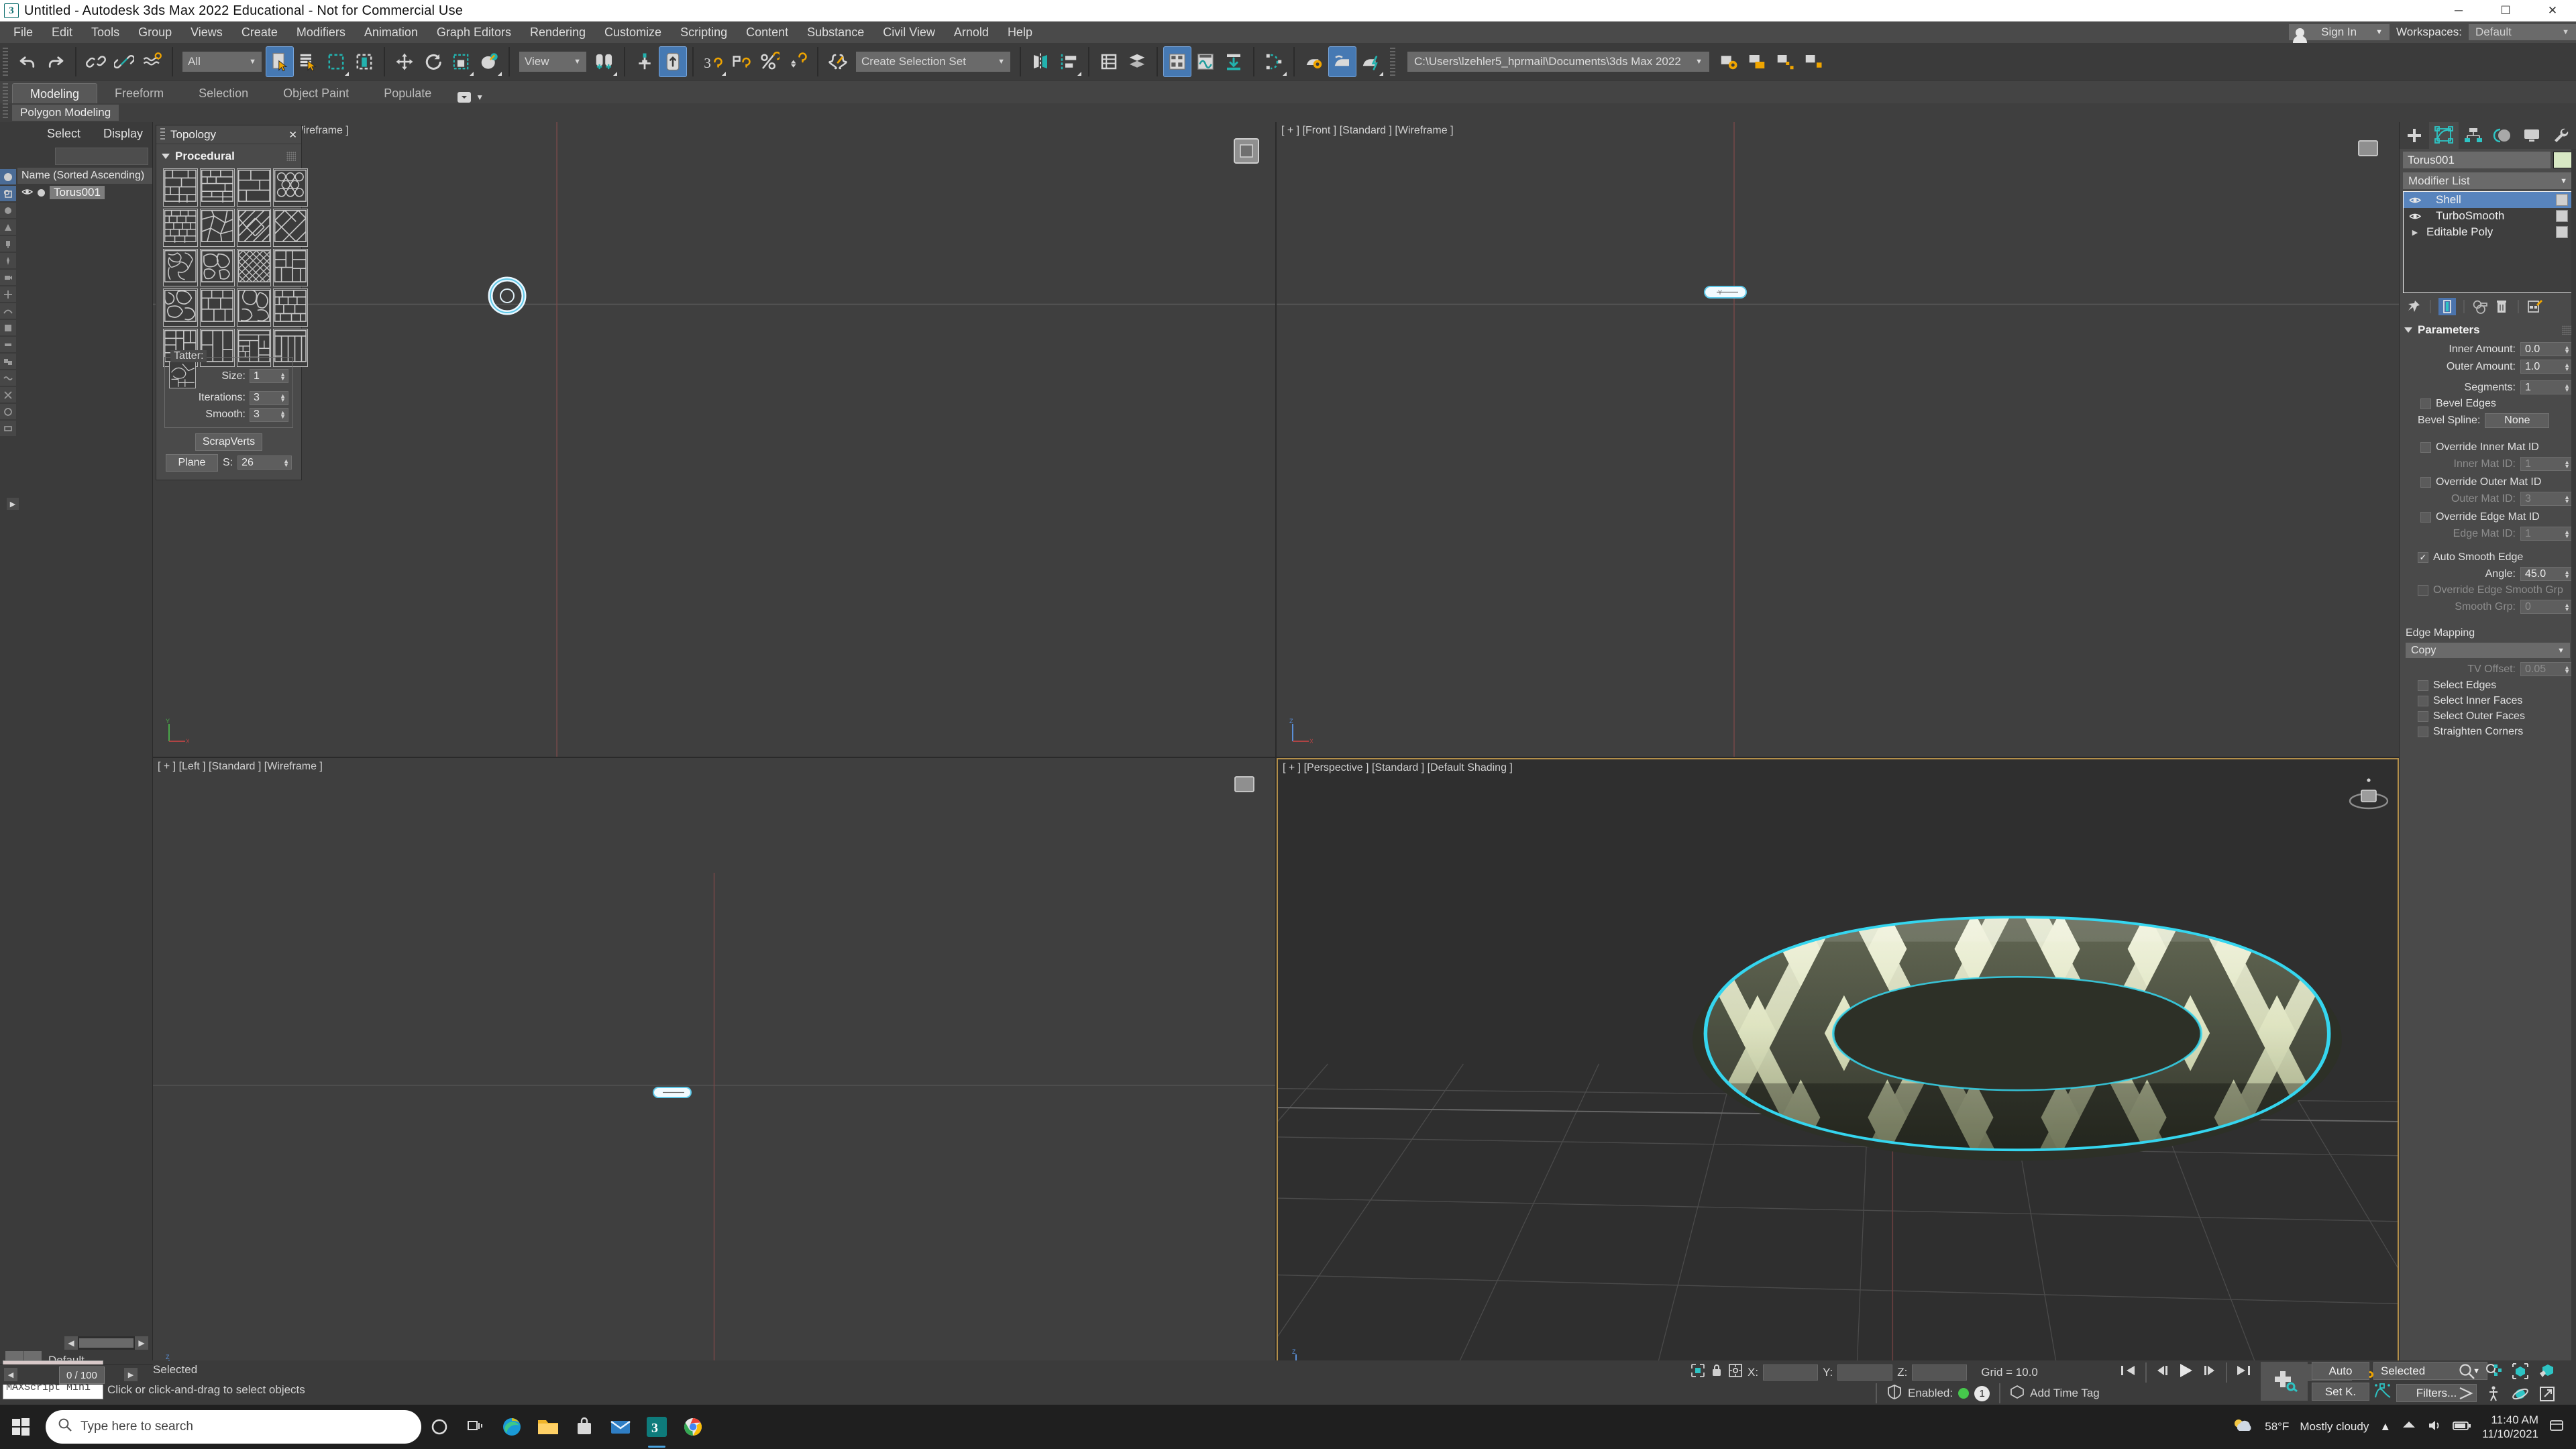  What do you see at coordinates (62, 32) in the screenshot?
I see `menu-edit: Edit` at bounding box center [62, 32].